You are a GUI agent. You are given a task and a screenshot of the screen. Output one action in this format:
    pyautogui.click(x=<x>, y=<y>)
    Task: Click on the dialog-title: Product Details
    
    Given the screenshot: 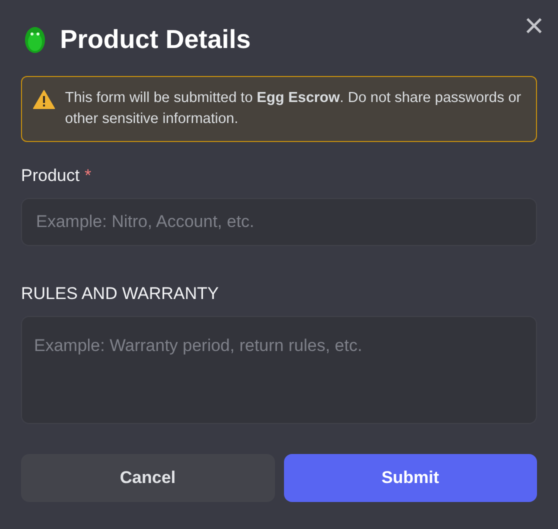 What is the action you would take?
    pyautogui.click(x=155, y=39)
    